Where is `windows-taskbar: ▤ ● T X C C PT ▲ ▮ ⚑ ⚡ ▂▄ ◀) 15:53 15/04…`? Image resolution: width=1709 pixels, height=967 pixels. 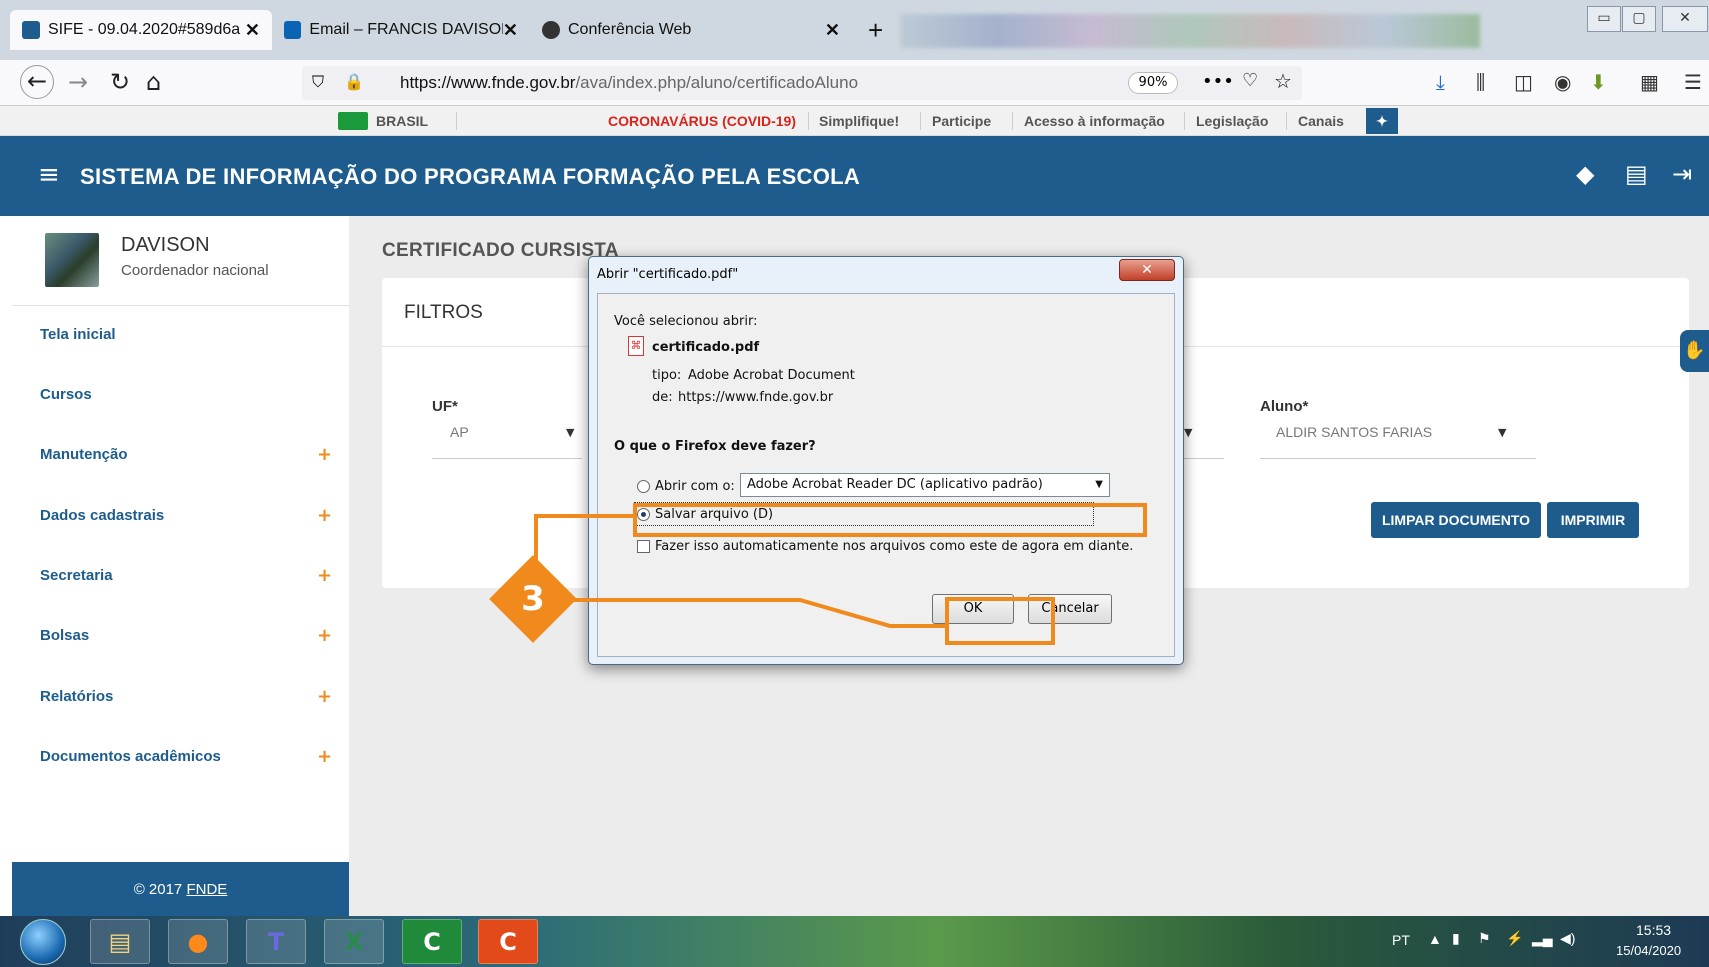
windows-taskbar: ▤ ● T X C C PT ▲ ▮ ⚑ ⚡ ▂▄ ◀) 15:53 15/04… is located at coordinates (854, 941).